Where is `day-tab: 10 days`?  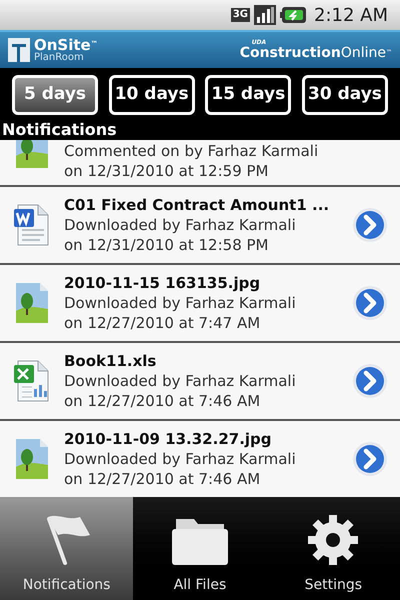 day-tab: 10 days is located at coordinates (151, 95).